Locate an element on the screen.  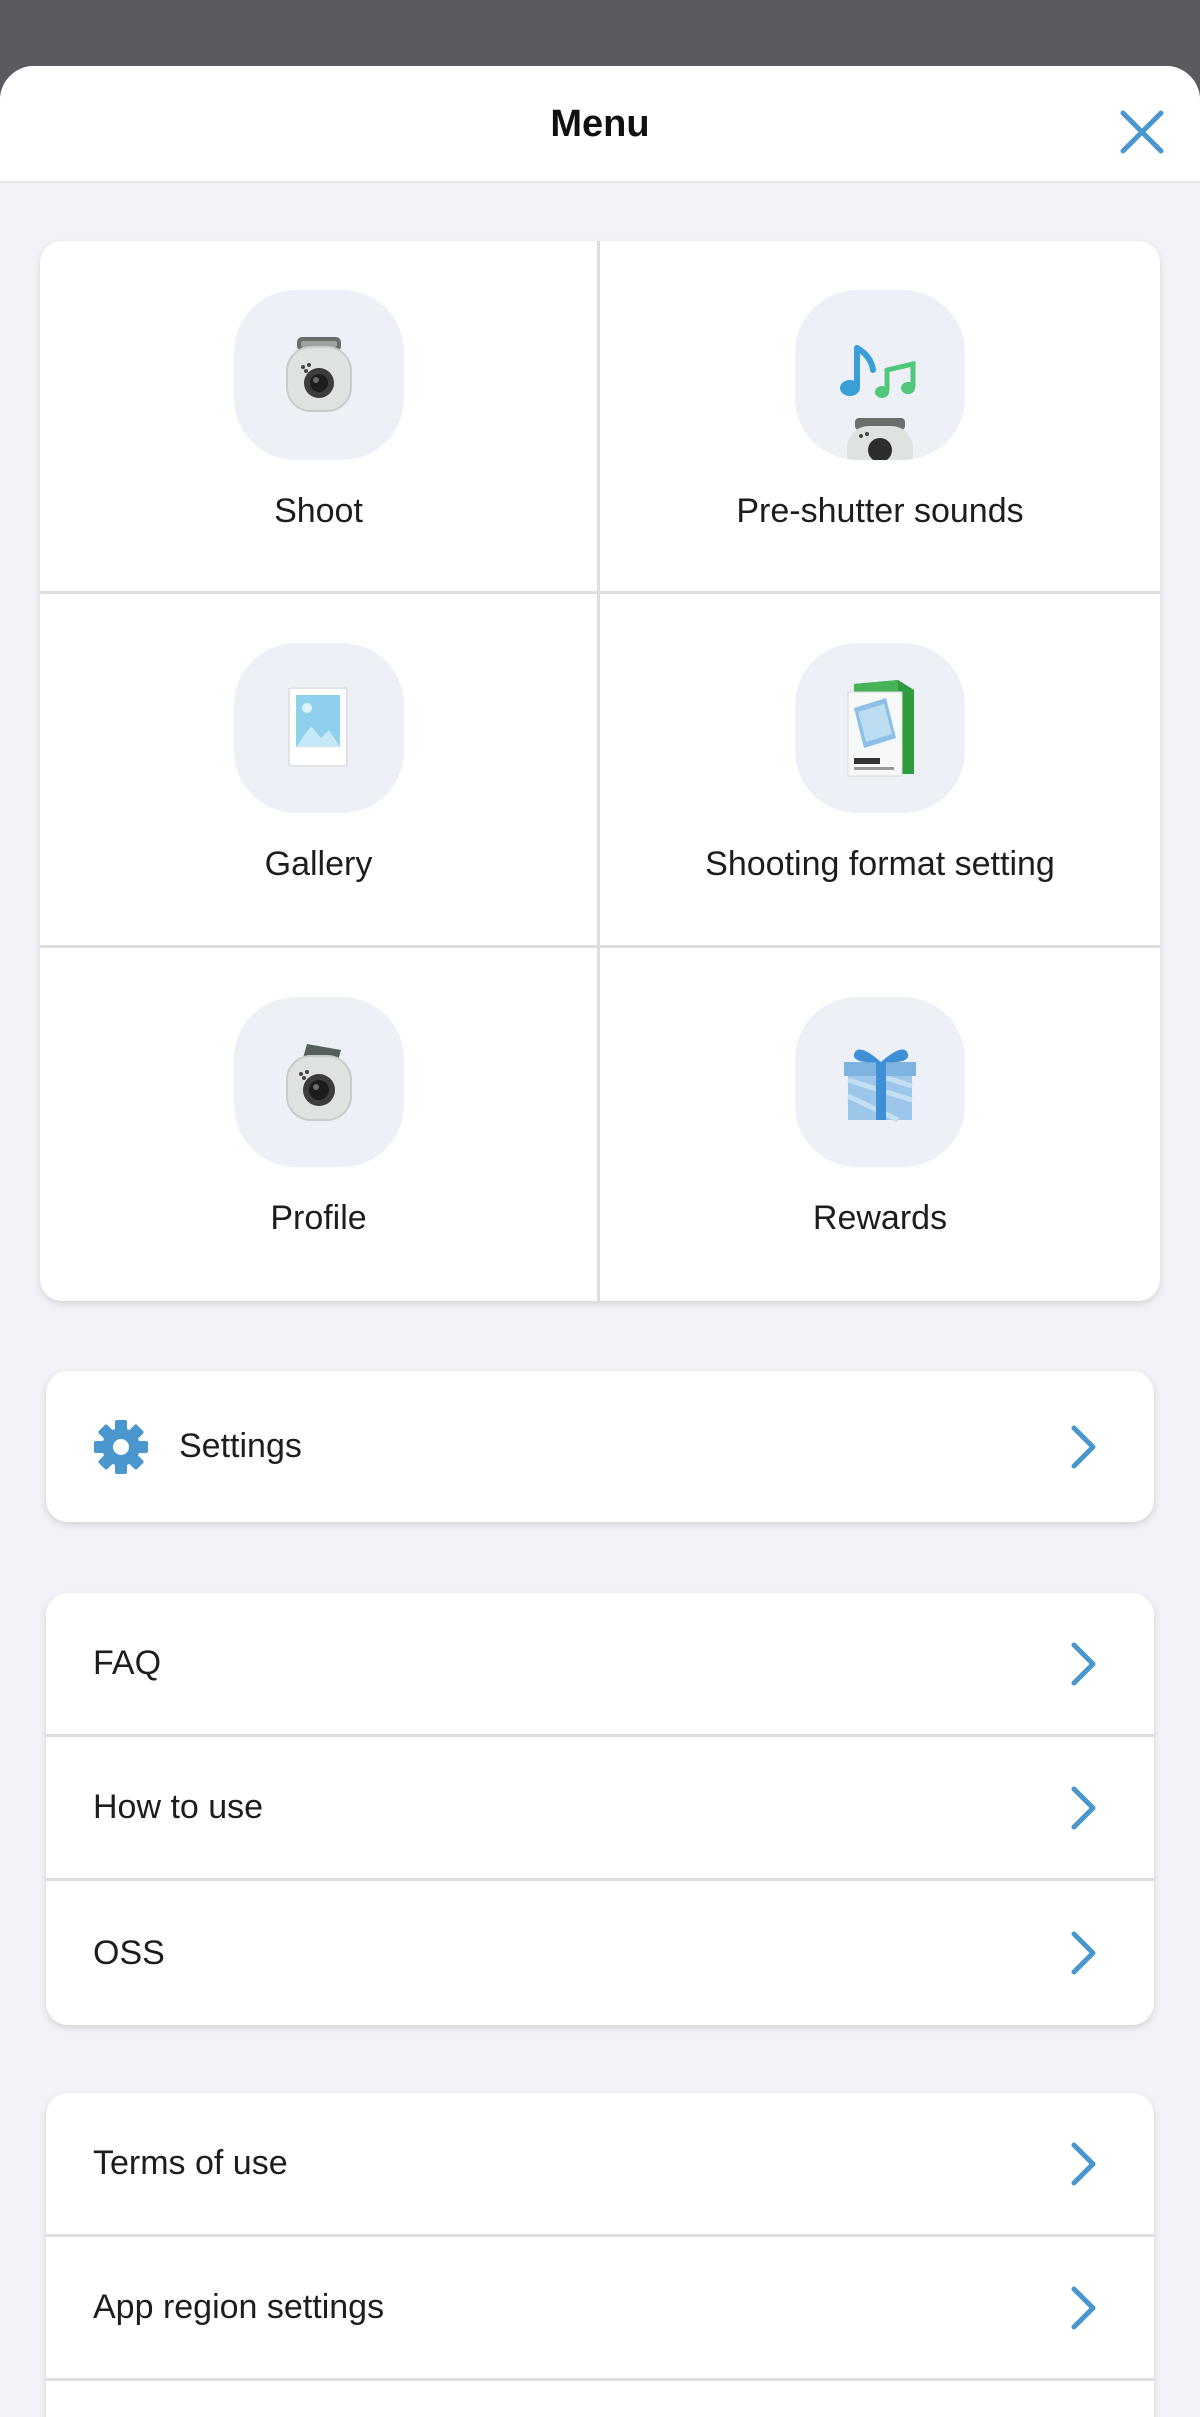
settings-label: Settings is located at coordinates (240, 1446).